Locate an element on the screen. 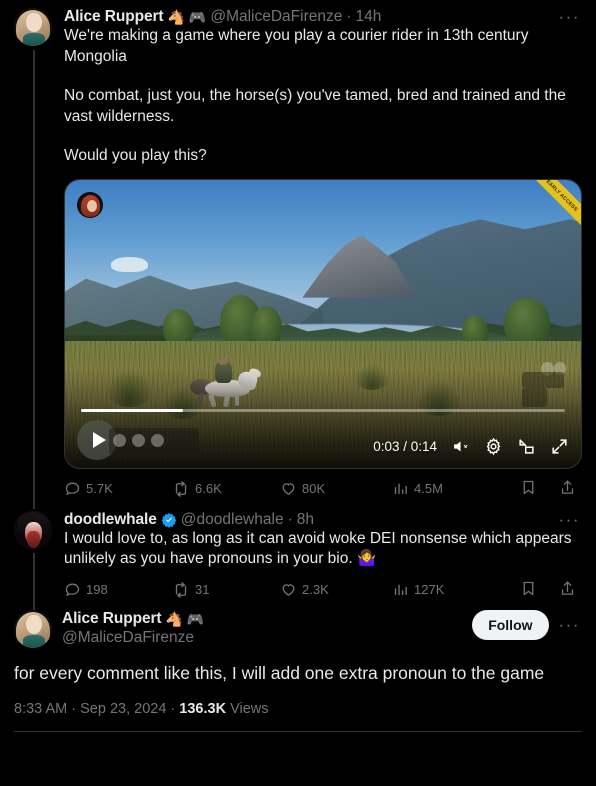 The image size is (596, 786). video-overlay-avatar is located at coordinates (90, 204).